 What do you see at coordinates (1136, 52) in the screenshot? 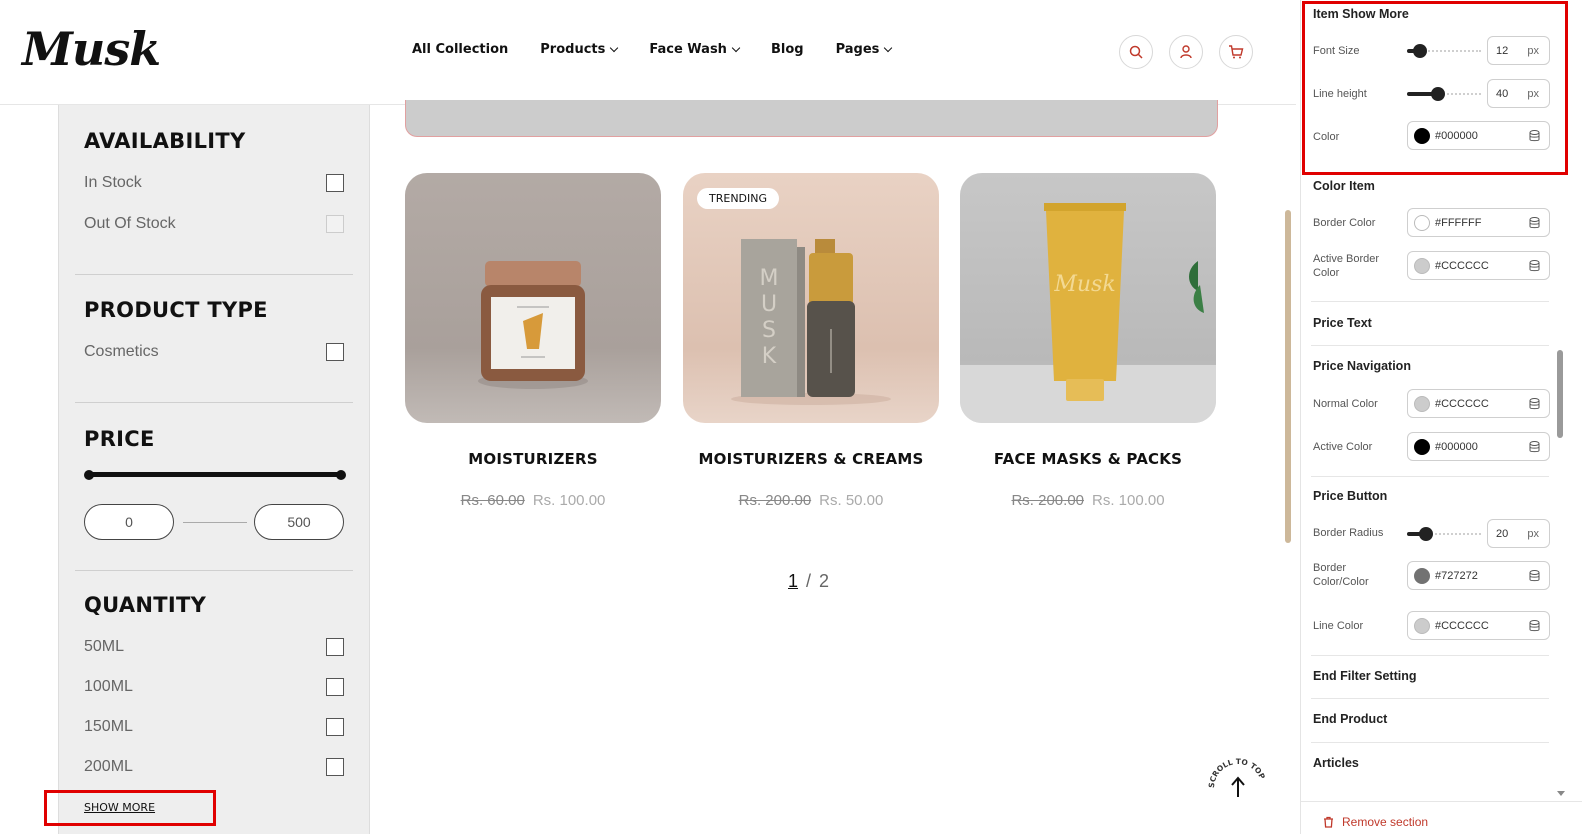
I see `search-button` at bounding box center [1136, 52].